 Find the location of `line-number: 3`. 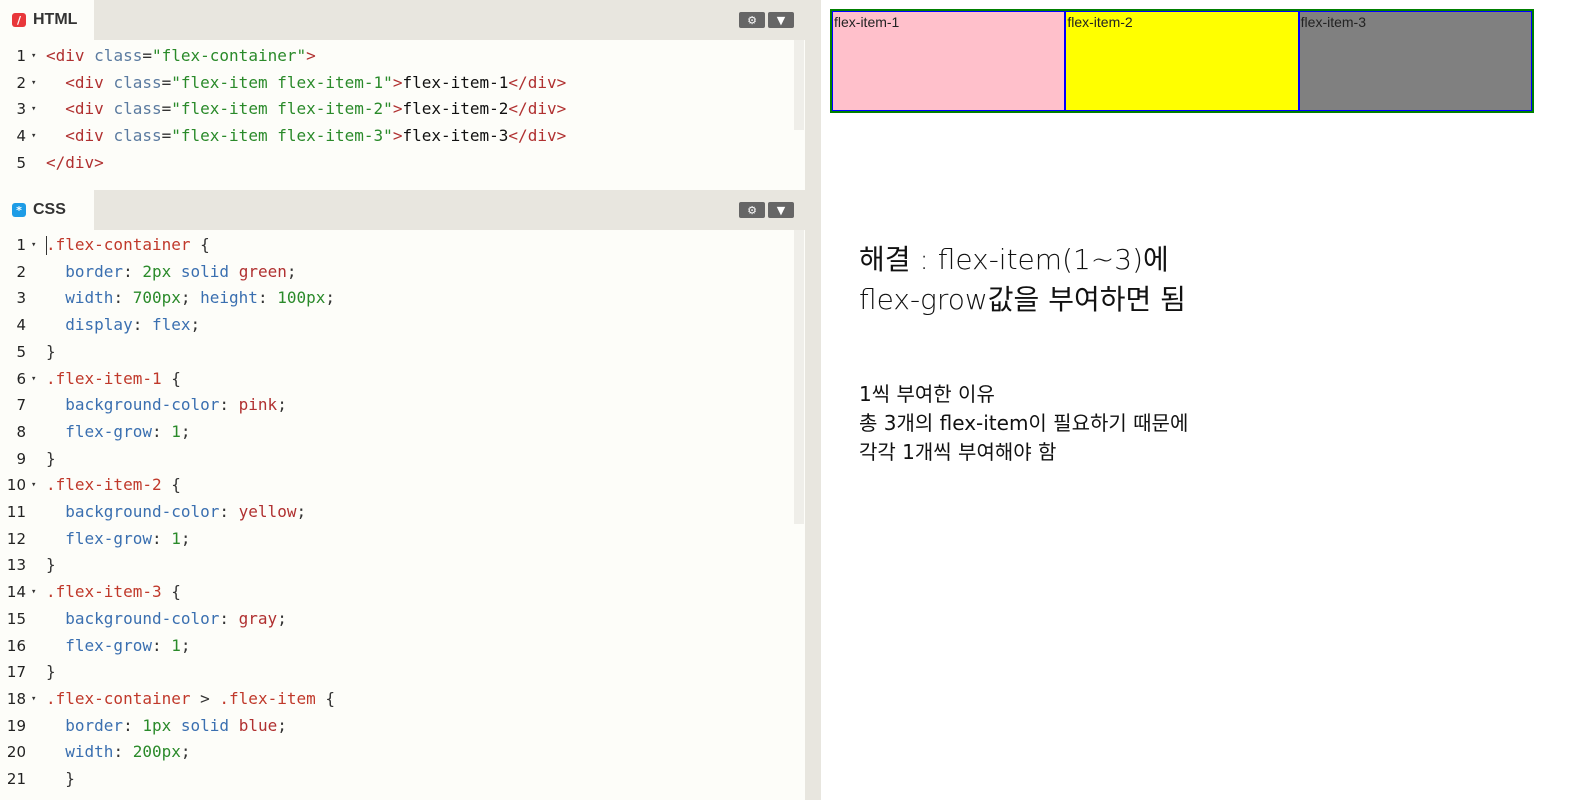

line-number: 3 is located at coordinates (21, 109).